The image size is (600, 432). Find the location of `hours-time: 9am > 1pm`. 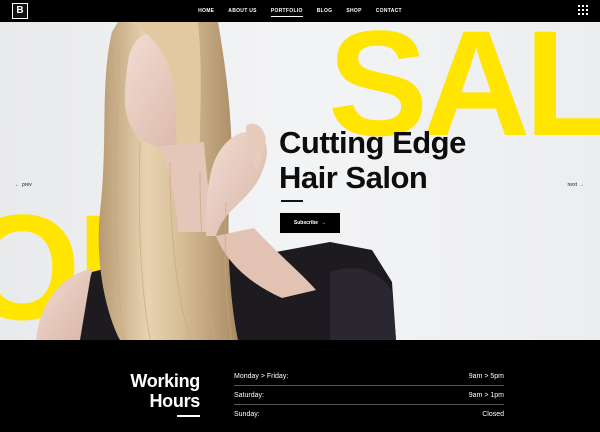

hours-time: 9am > 1pm is located at coordinates (486, 395).